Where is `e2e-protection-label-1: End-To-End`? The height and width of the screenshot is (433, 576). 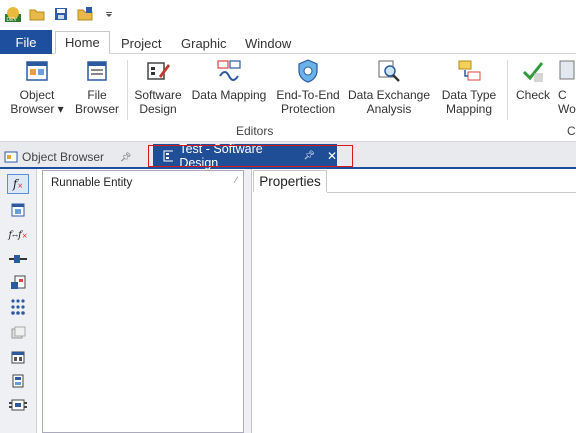 e2e-protection-label-1: End-To-End is located at coordinates (308, 95).